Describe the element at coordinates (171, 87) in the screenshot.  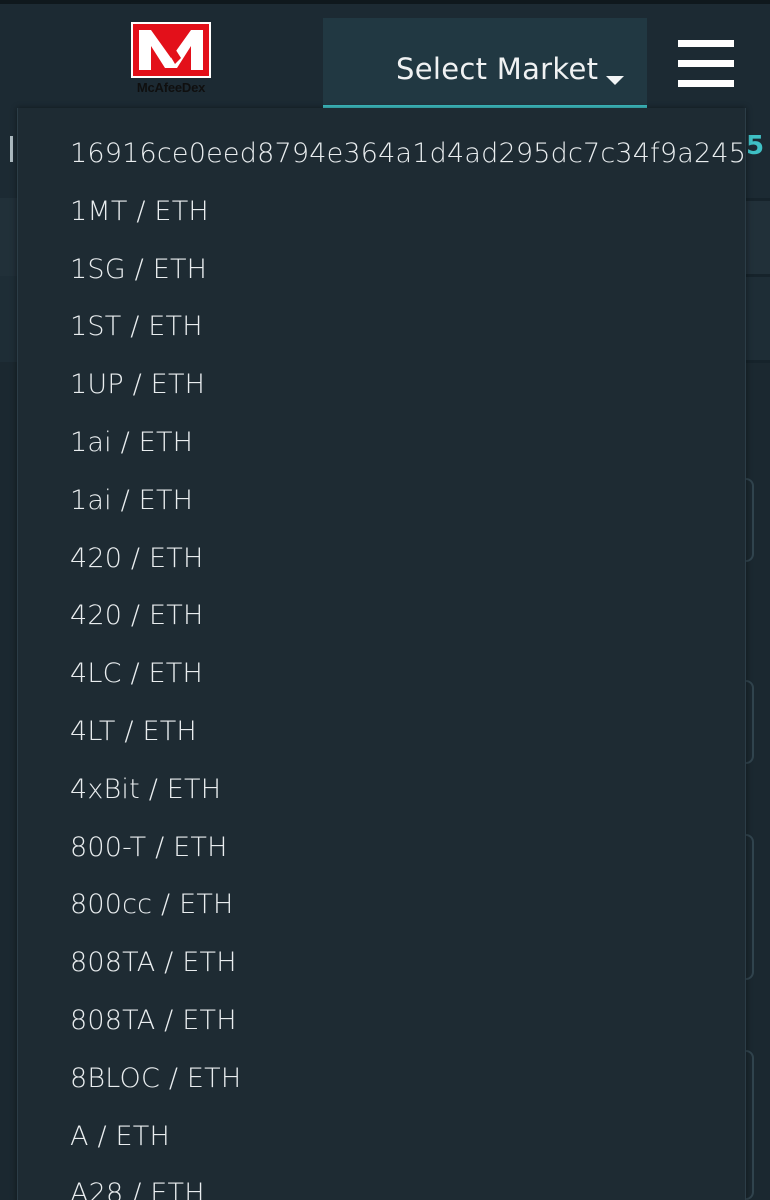
I see `logo-text: McAfeeDex` at that location.